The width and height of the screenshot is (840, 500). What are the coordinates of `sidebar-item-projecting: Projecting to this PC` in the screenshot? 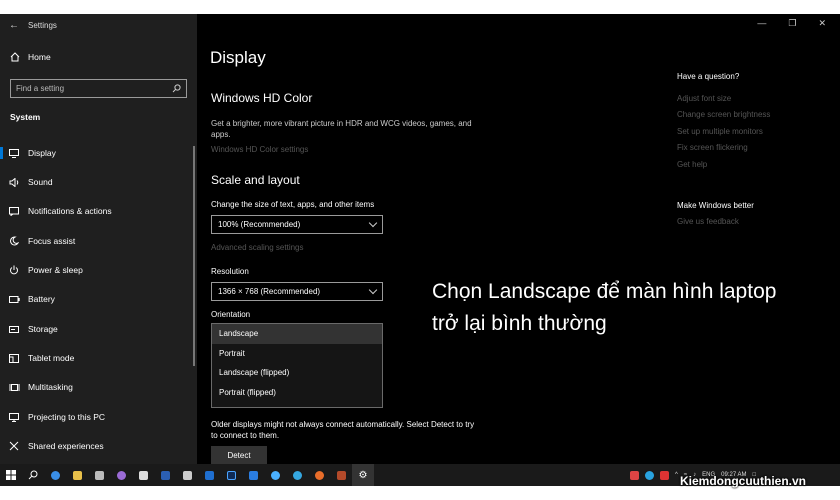 It's located at (98, 417).